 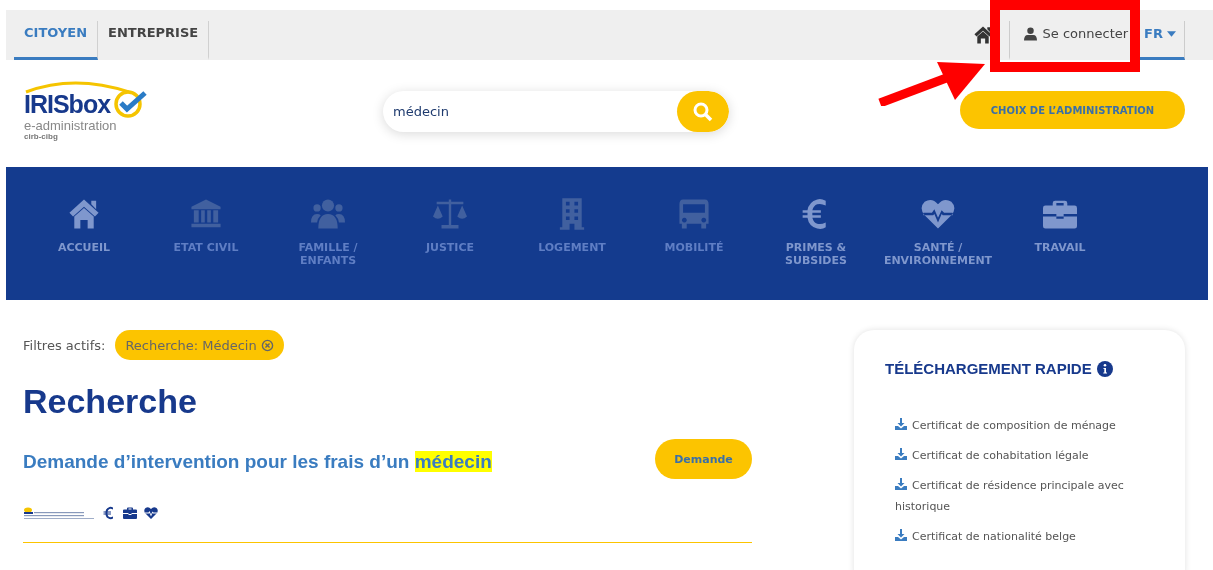 What do you see at coordinates (59, 513) in the screenshot?
I see `institution-logo-drawing` at bounding box center [59, 513].